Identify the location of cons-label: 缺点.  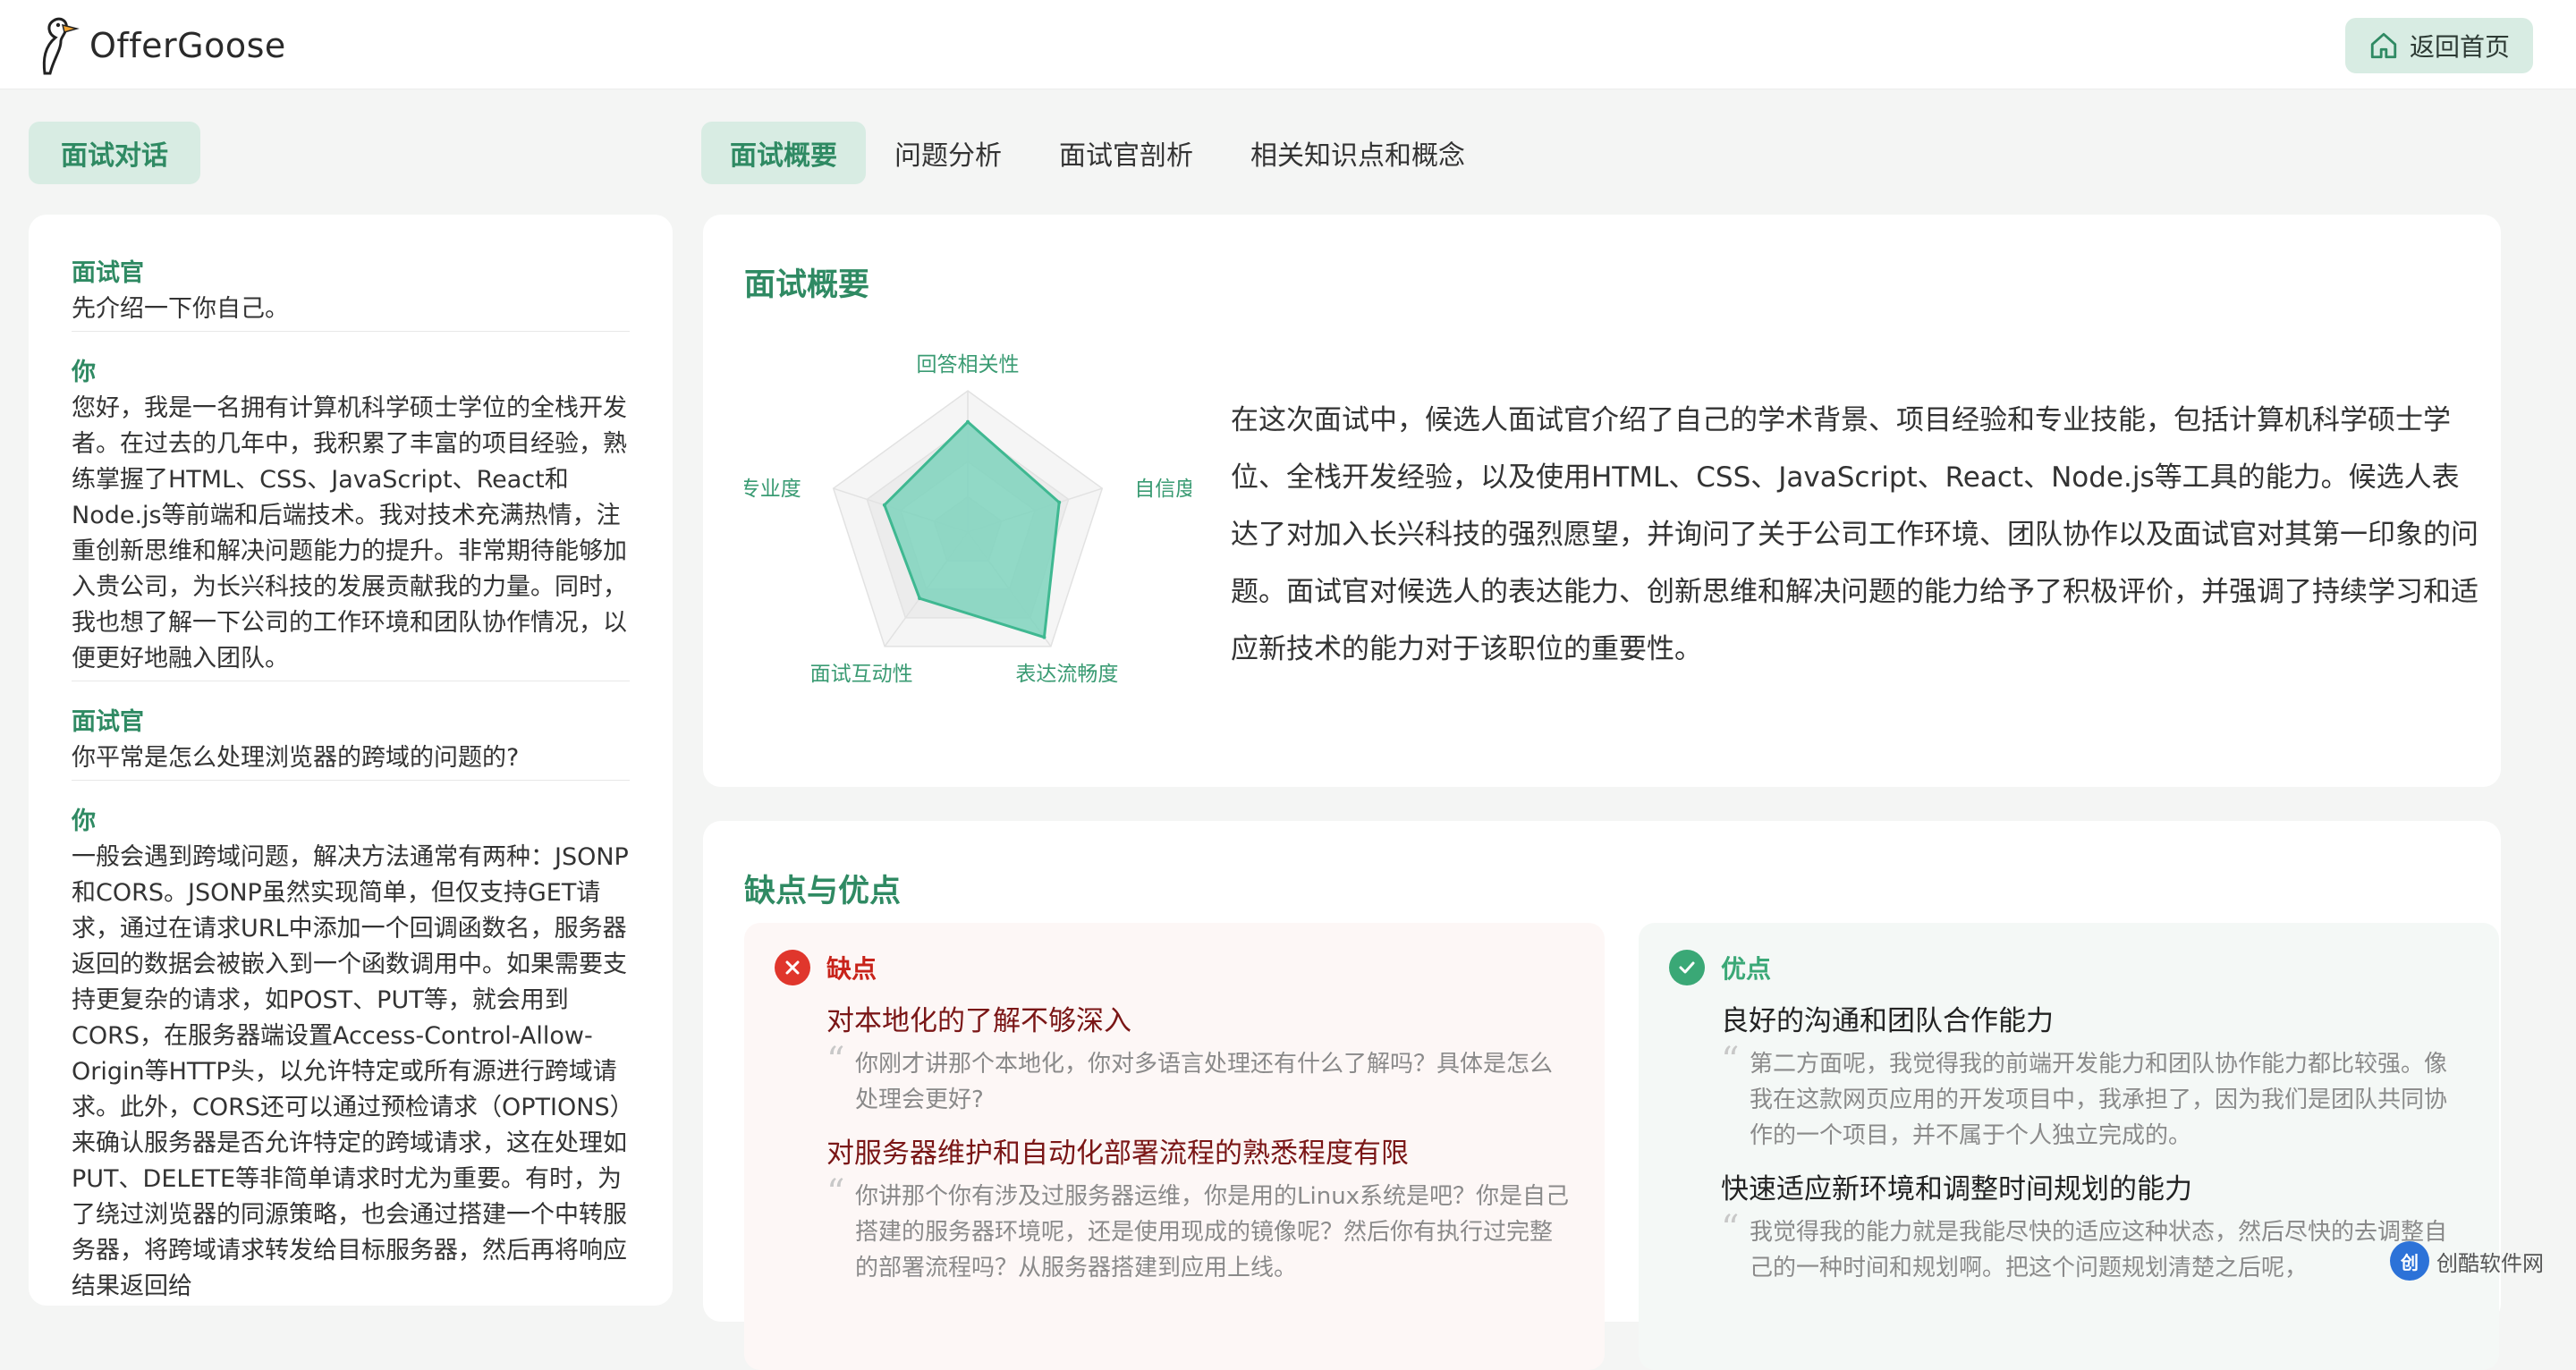
(851, 967).